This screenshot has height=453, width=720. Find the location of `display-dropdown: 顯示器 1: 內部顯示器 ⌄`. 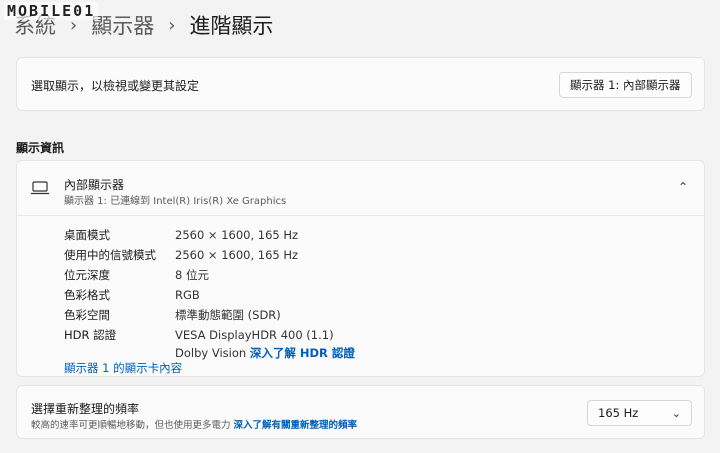

display-dropdown: 顯示器 1: 內部顯示器 ⌄ is located at coordinates (625, 85).